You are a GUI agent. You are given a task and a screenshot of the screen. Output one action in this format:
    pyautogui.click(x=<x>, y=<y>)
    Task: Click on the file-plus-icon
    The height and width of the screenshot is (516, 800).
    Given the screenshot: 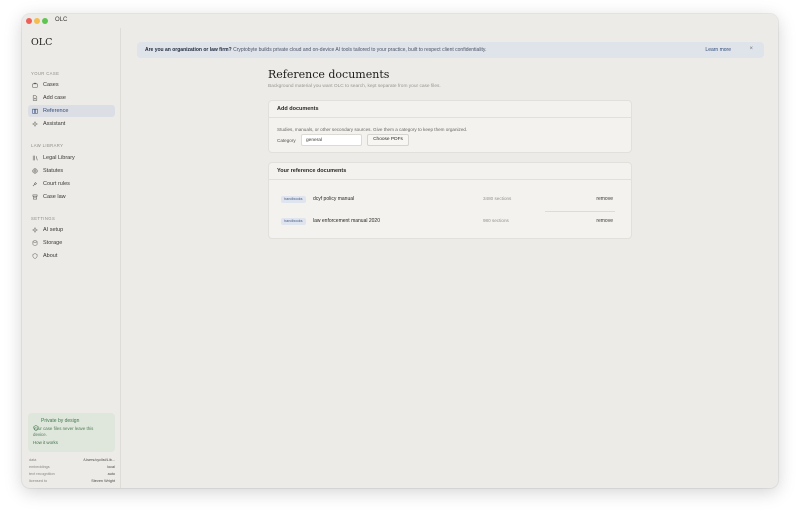 What is the action you would take?
    pyautogui.click(x=35, y=98)
    